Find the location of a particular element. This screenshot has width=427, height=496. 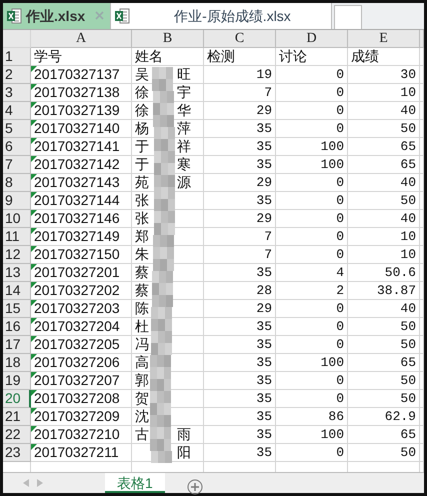

table-cell: 38.87 is located at coordinates (384, 291).